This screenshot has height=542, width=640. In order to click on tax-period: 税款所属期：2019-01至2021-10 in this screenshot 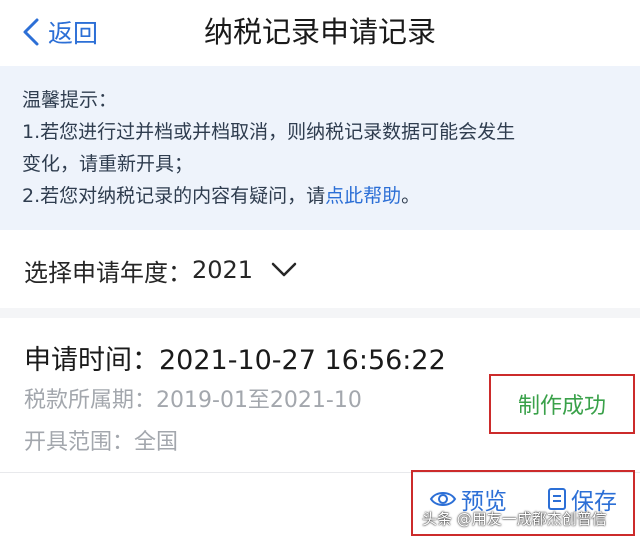, I will do `click(193, 398)`.